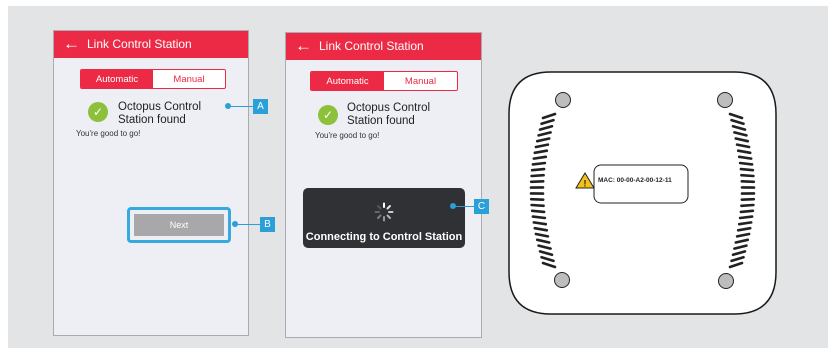 This screenshot has height=354, width=834. I want to click on station-found-line-1: Octopus Control, so click(389, 108).